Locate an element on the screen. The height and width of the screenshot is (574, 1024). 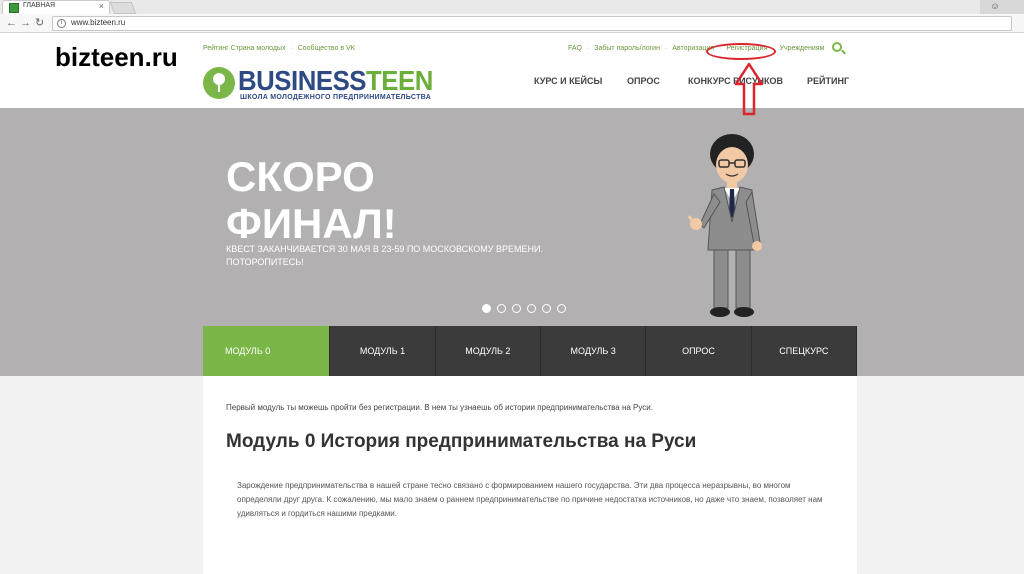
favicon-icon is located at coordinates (14, 8).